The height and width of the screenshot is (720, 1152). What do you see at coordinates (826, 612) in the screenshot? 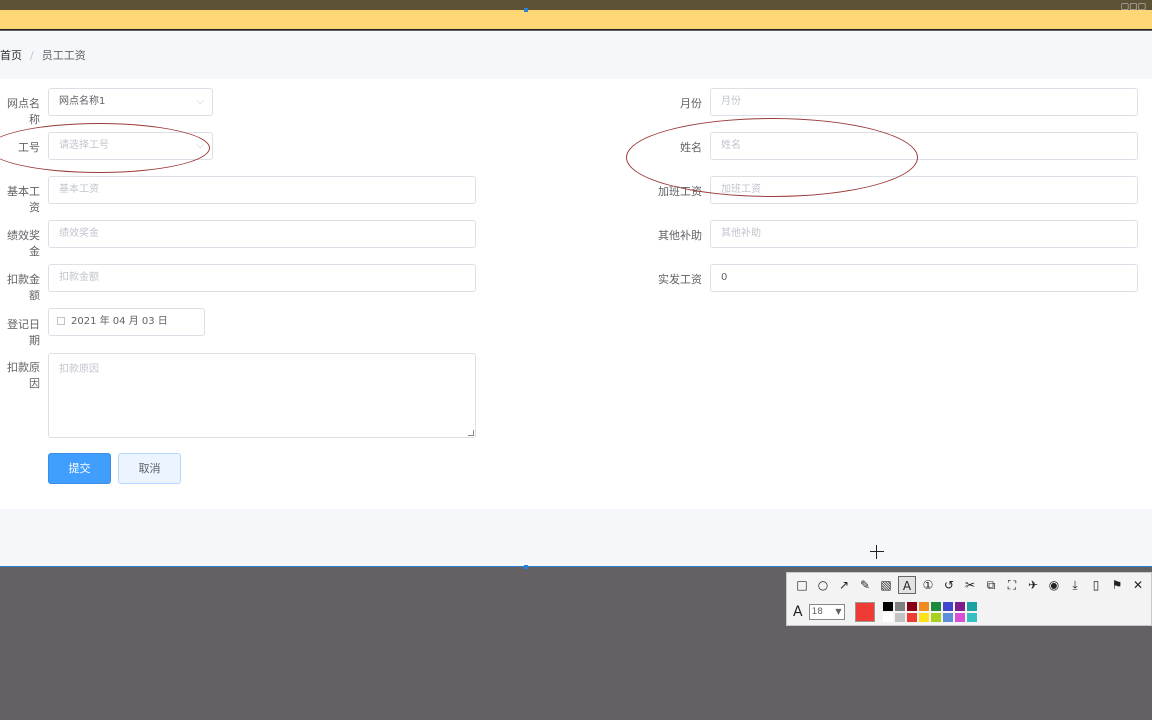
I see `font-size-select: 18 ▼` at bounding box center [826, 612].